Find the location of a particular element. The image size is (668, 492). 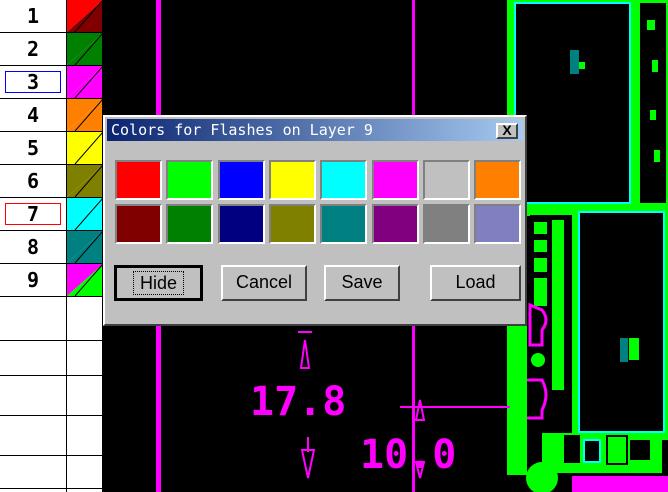

layer-row-6: 6 is located at coordinates (51, 181).